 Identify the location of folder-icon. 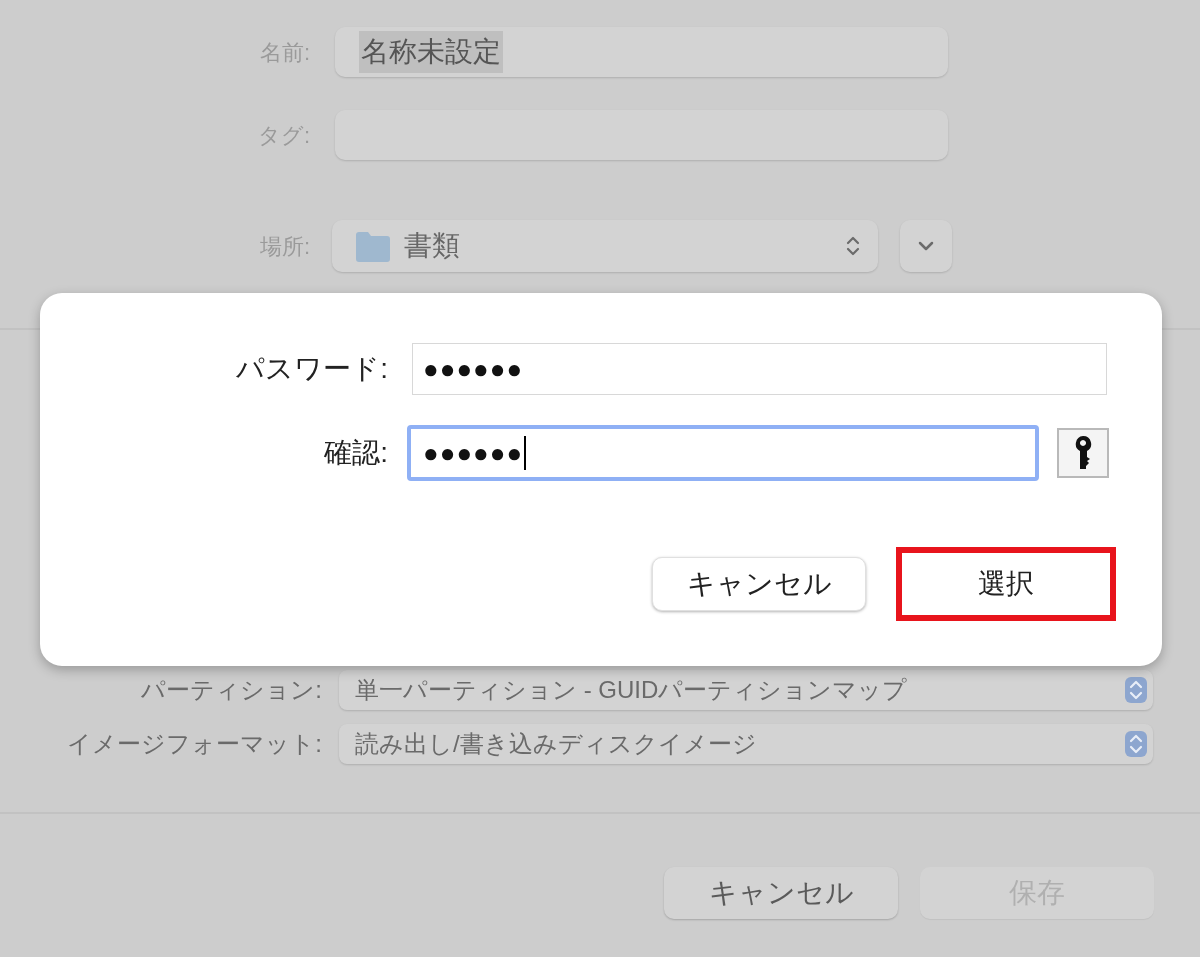
(373, 246).